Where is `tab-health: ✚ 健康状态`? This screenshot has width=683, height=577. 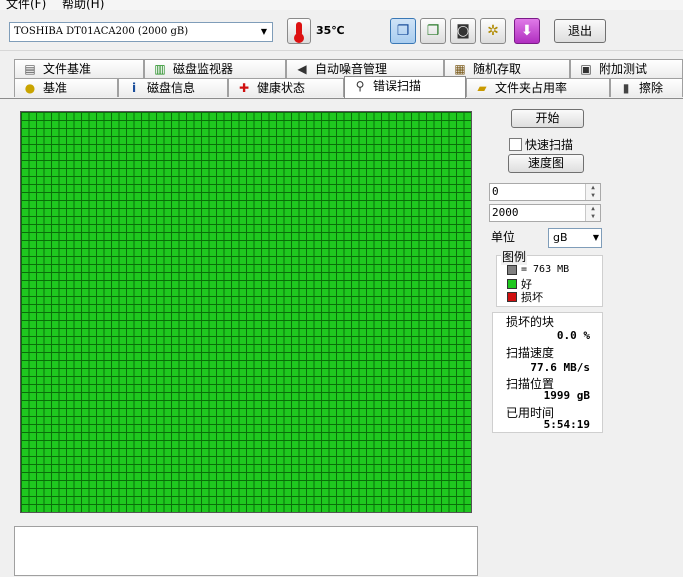
tab-health: ✚ 健康状态 is located at coordinates (286, 87).